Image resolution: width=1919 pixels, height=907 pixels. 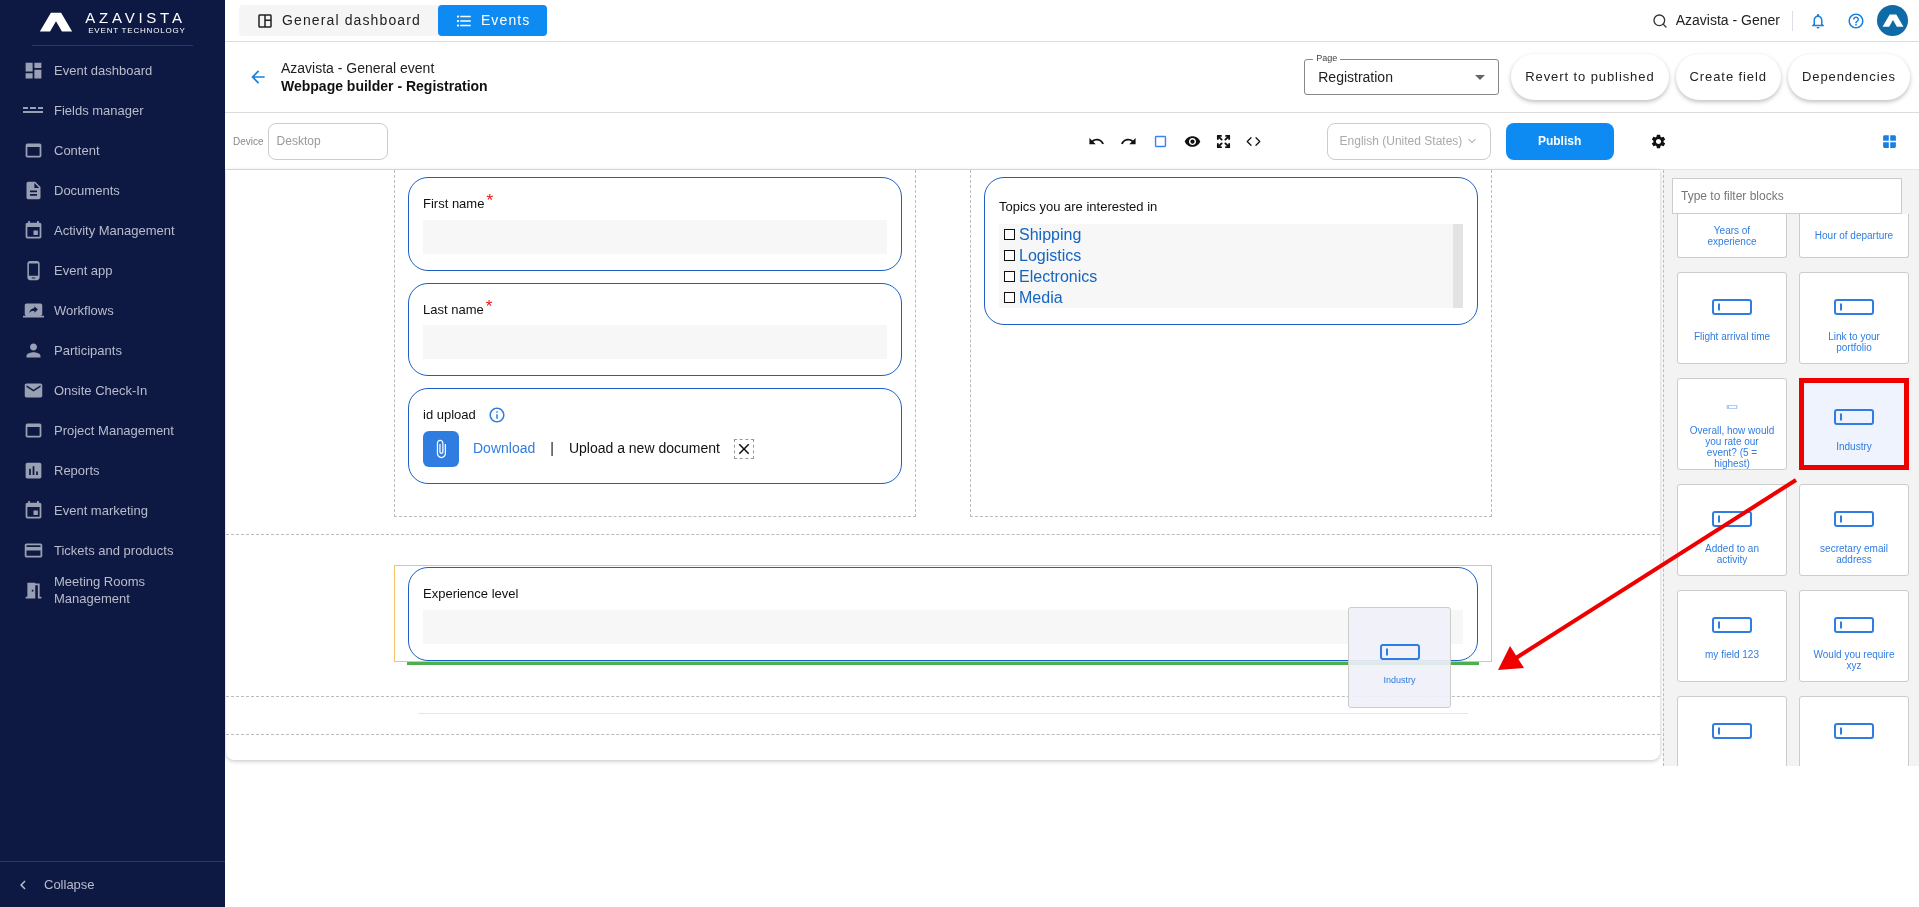 What do you see at coordinates (492, 20) in the screenshot?
I see `top-tab: Events` at bounding box center [492, 20].